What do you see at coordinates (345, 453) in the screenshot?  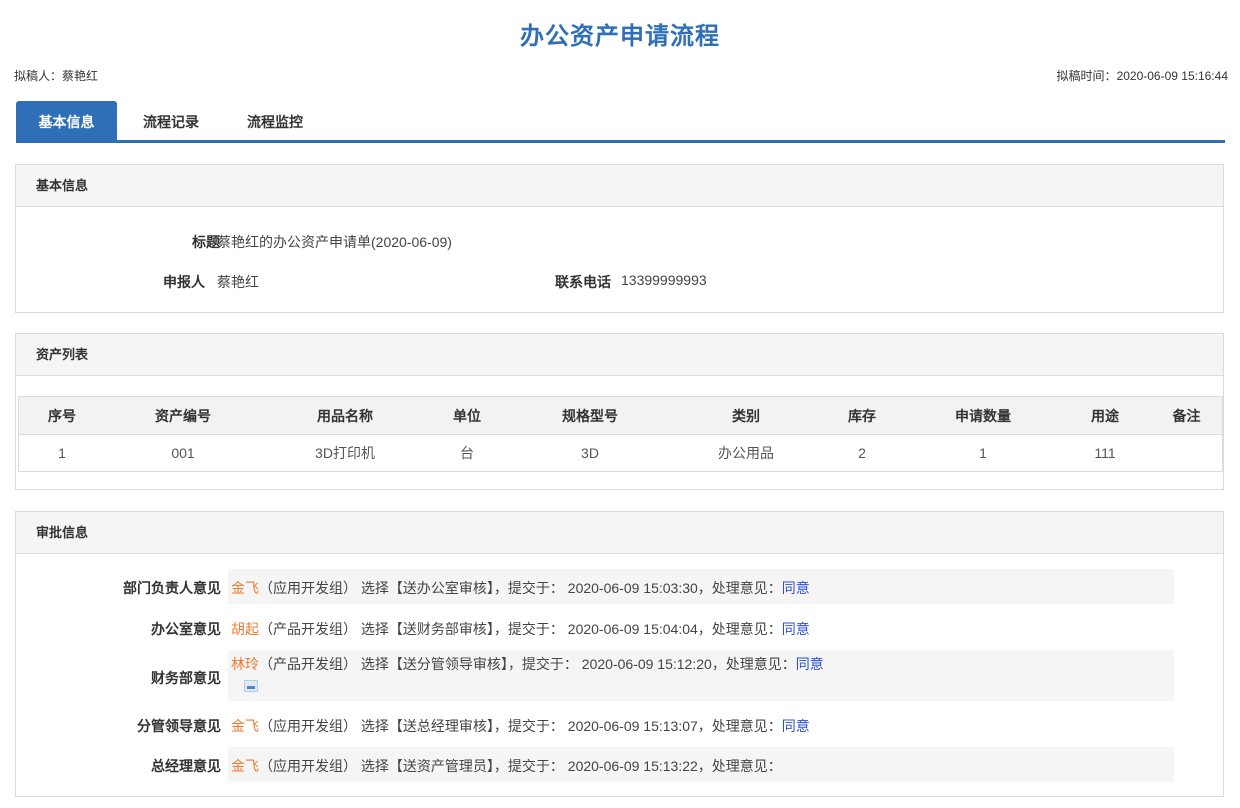 I see `cell-item-name: 3D打印机` at bounding box center [345, 453].